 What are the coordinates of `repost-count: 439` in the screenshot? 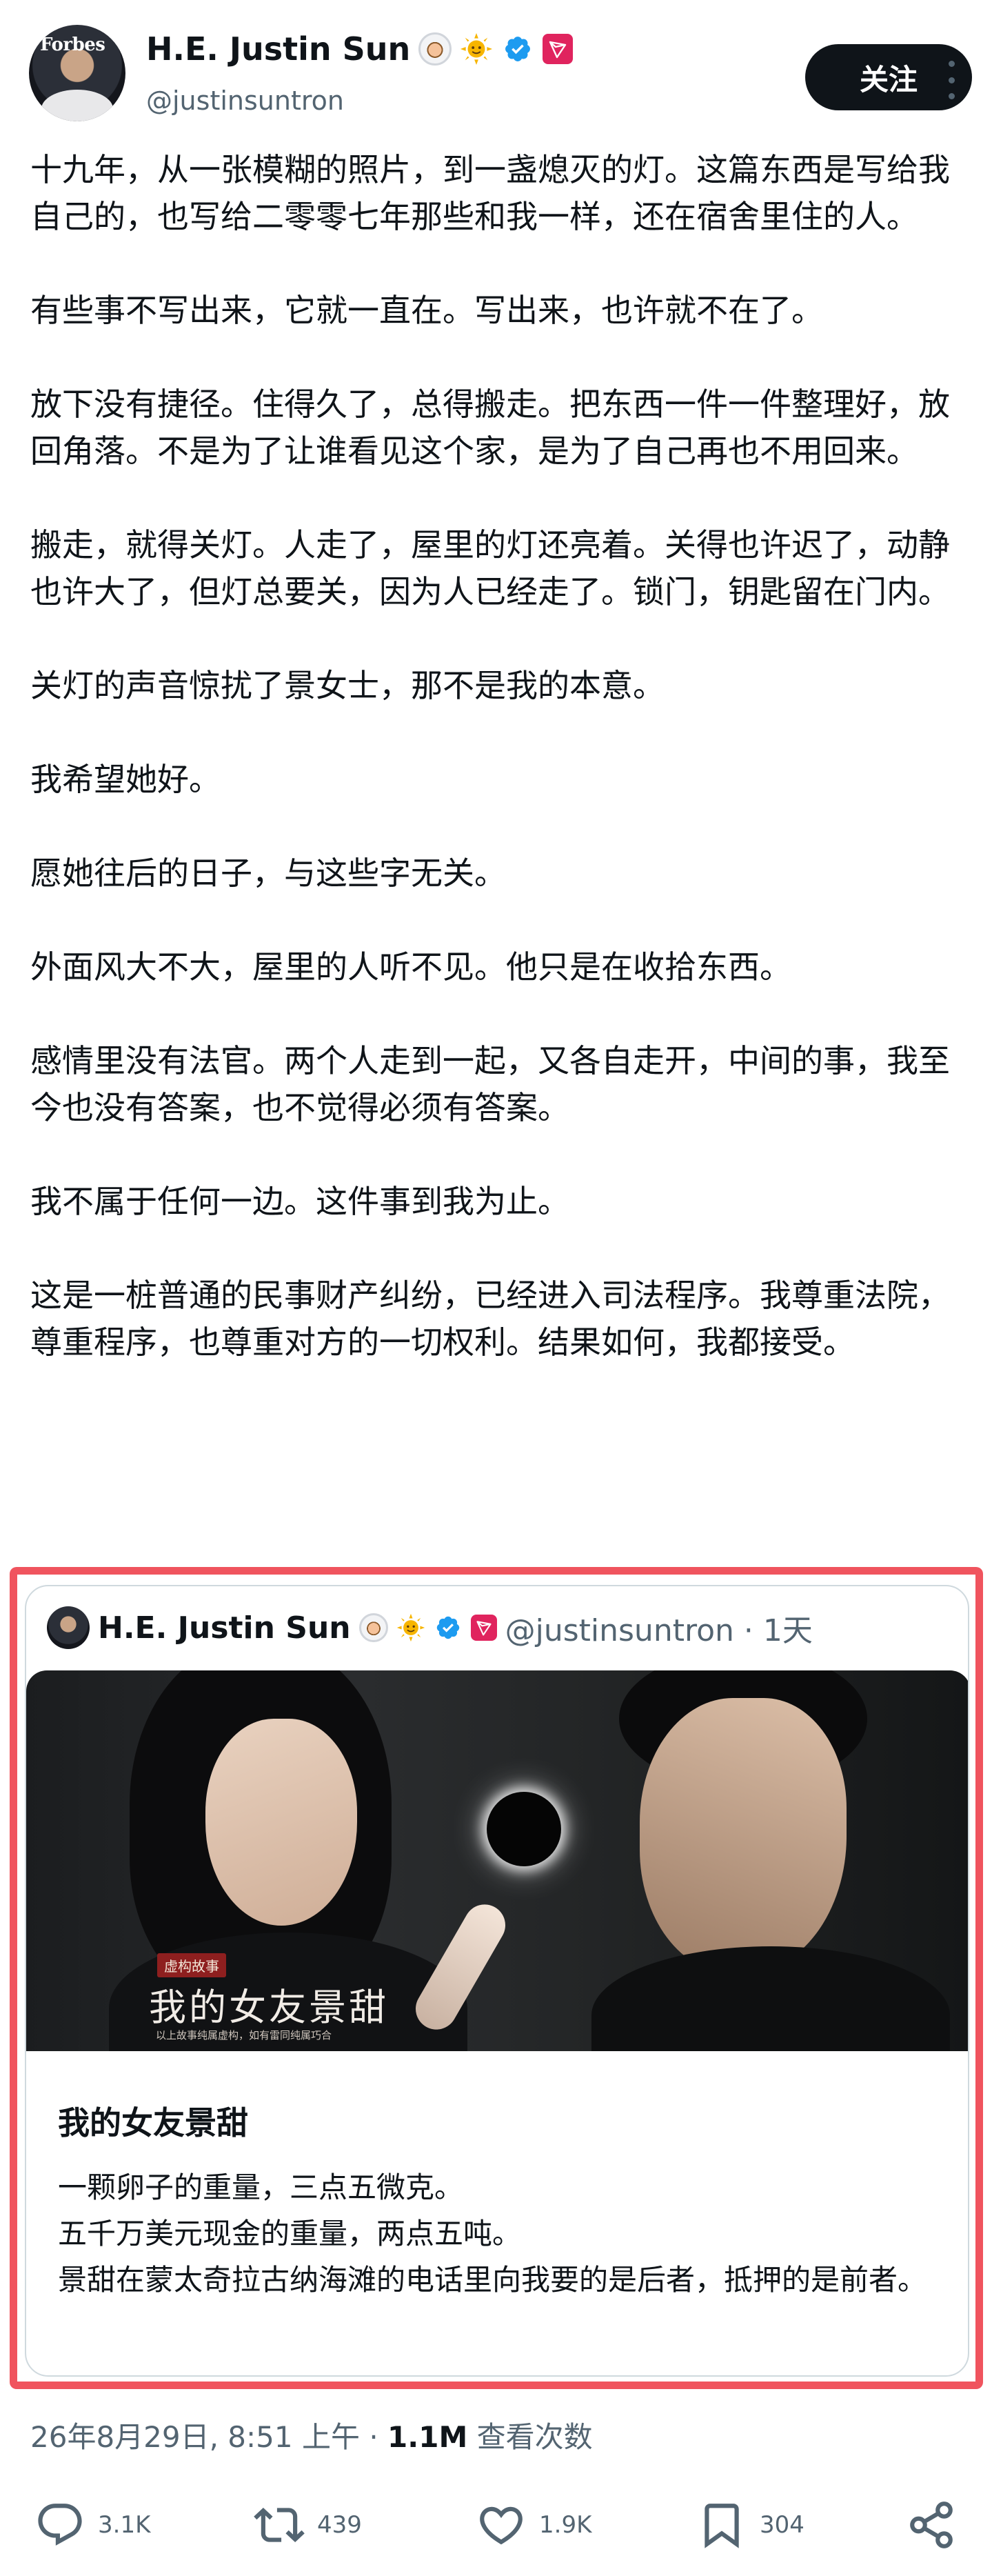 It's located at (339, 2525).